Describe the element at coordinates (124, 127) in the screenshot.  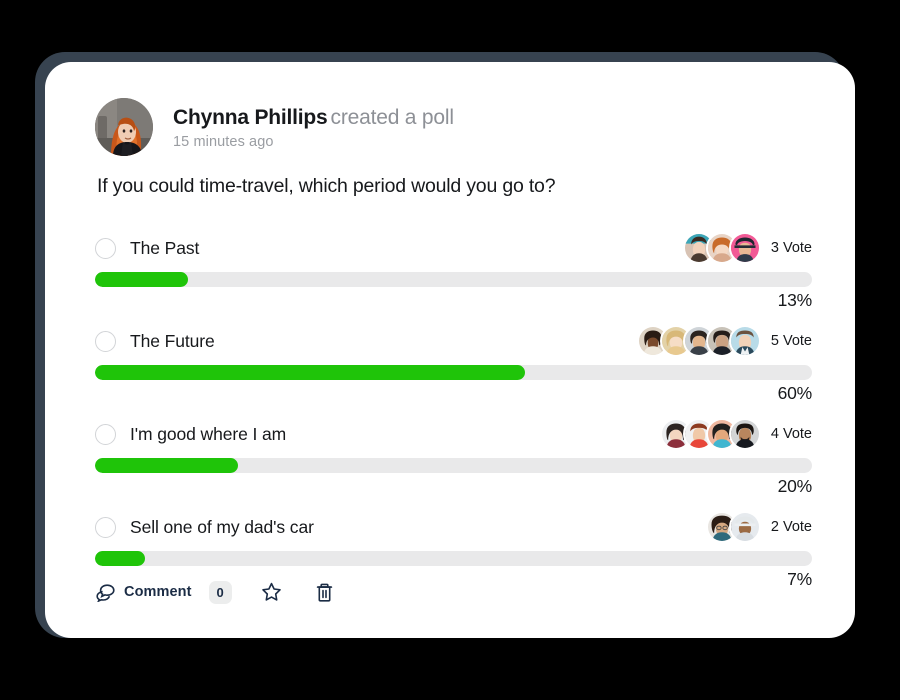
I see `author-avatar` at that location.